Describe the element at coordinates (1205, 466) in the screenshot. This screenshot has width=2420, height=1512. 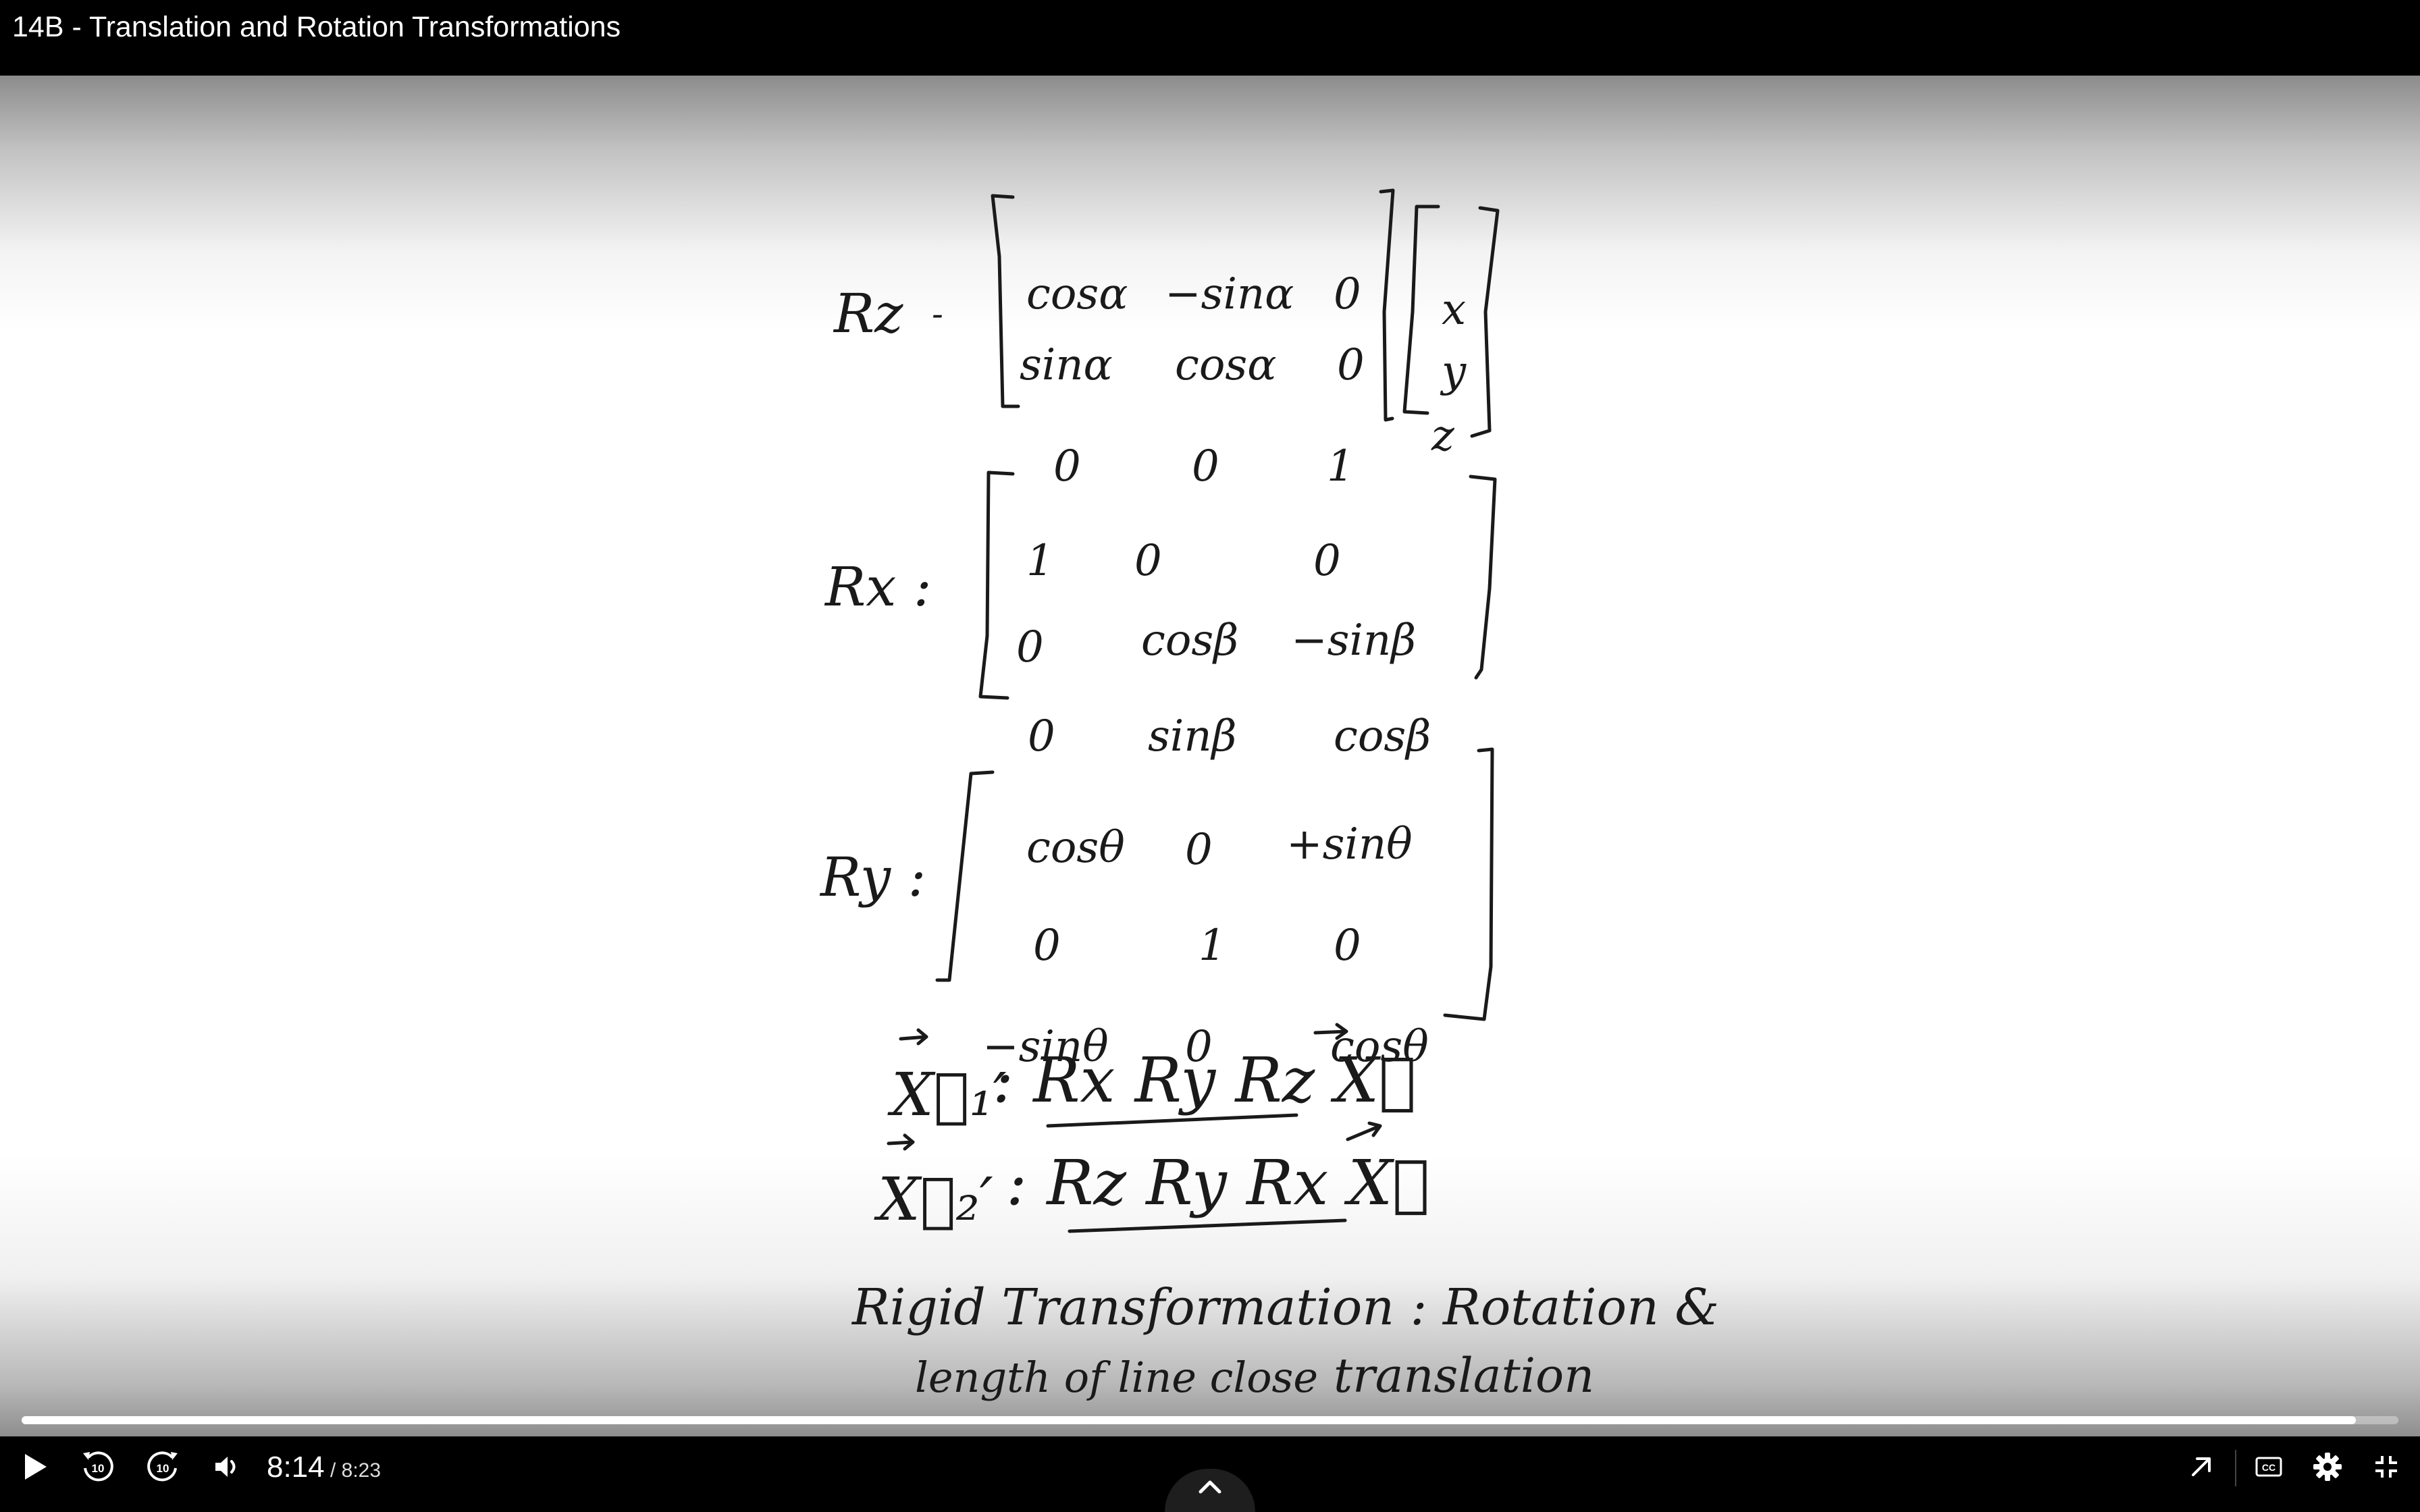
I see `rz-r3c2: 0` at that location.